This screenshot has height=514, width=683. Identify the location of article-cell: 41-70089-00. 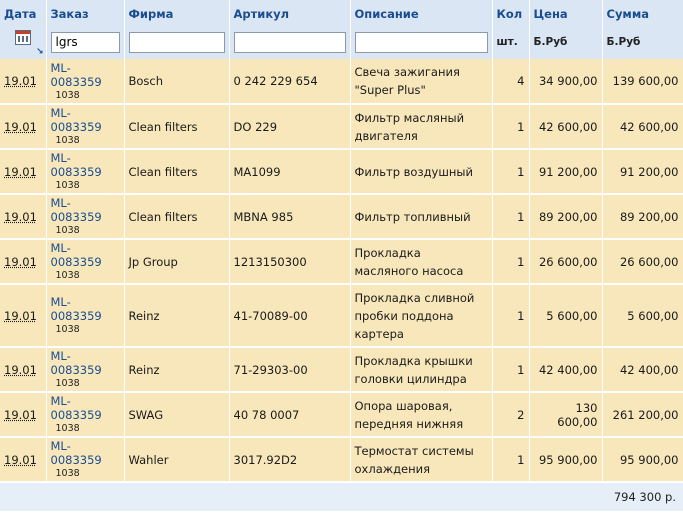
(290, 316).